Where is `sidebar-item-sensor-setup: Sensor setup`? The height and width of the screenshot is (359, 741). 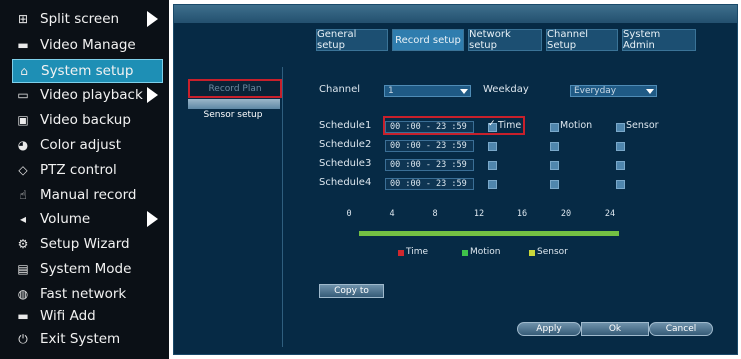
sidebar-item-sensor-setup: Sensor setup is located at coordinates (233, 114).